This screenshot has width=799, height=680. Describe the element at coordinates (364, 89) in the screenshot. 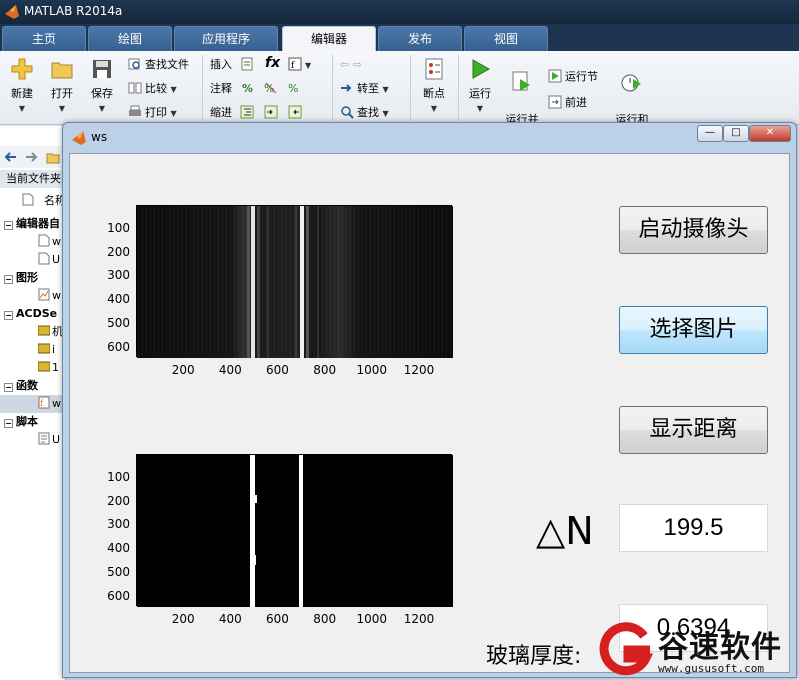

I see `goto-button: 转至 ▼` at that location.